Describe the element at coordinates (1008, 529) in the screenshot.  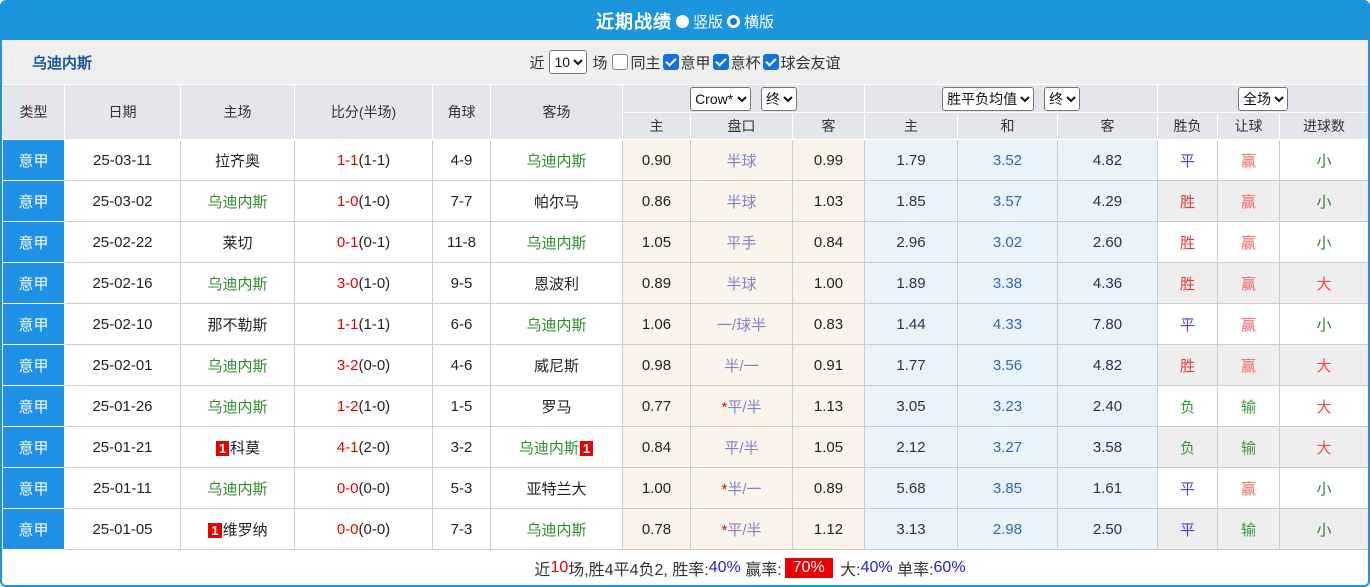
I see `euro-draw-odds: 2.98` at that location.